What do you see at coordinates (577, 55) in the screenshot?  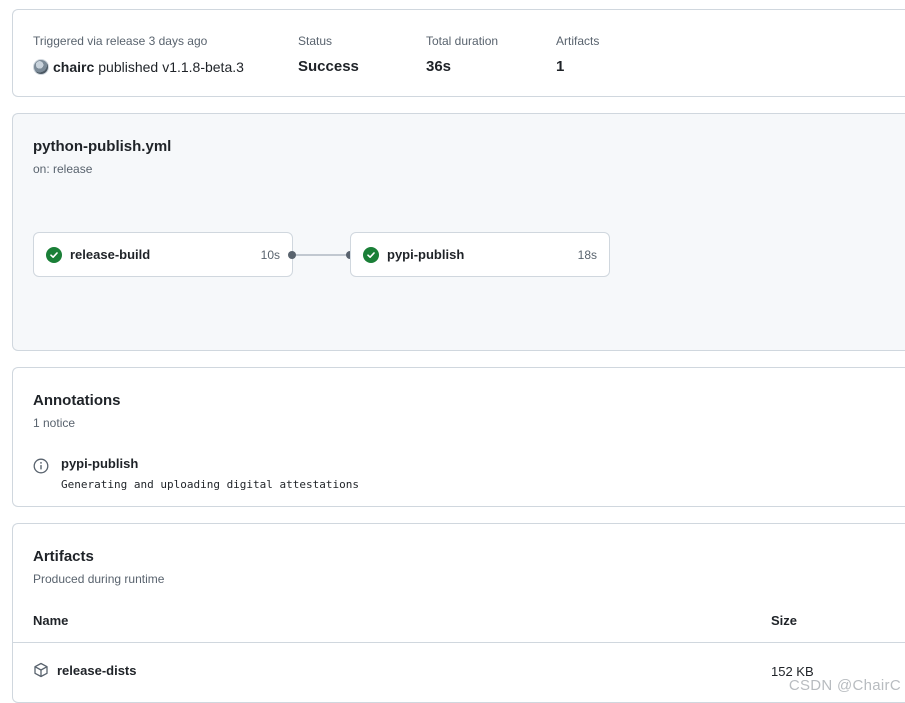 I see `artifacts-count-info: Artifacts 1` at bounding box center [577, 55].